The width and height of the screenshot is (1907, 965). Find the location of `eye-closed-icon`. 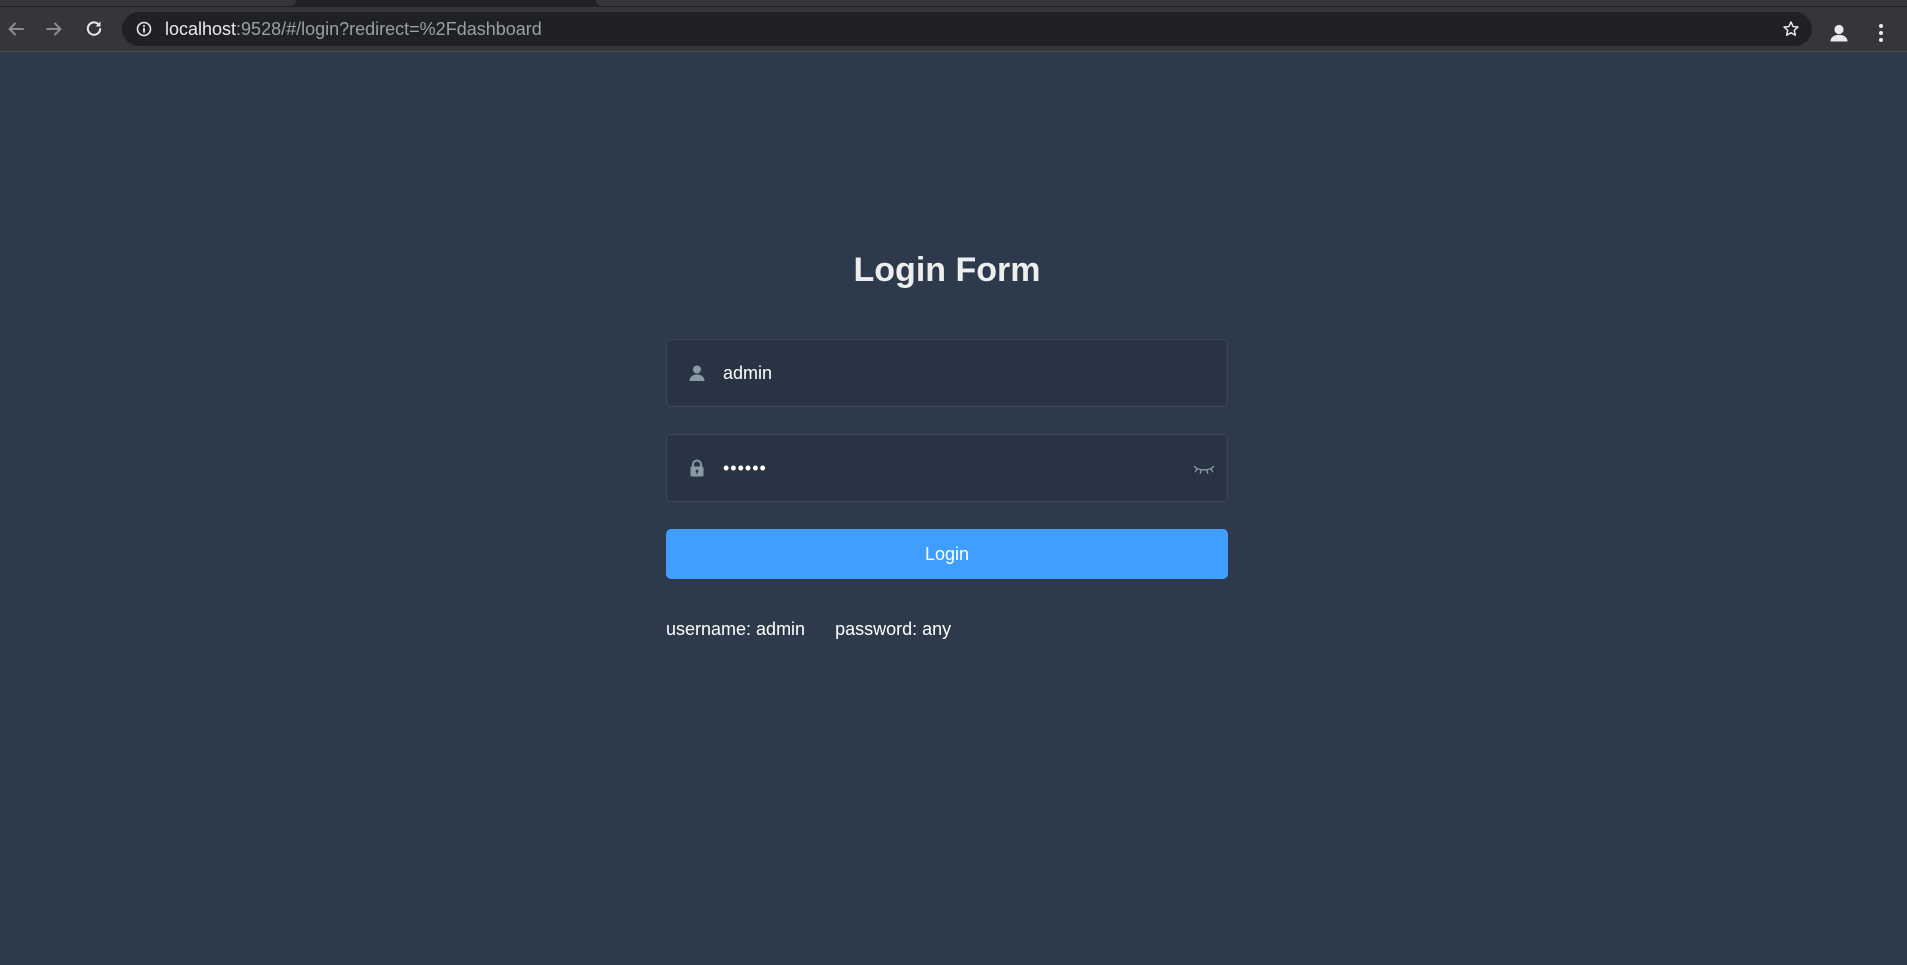

eye-closed-icon is located at coordinates (1204, 469).